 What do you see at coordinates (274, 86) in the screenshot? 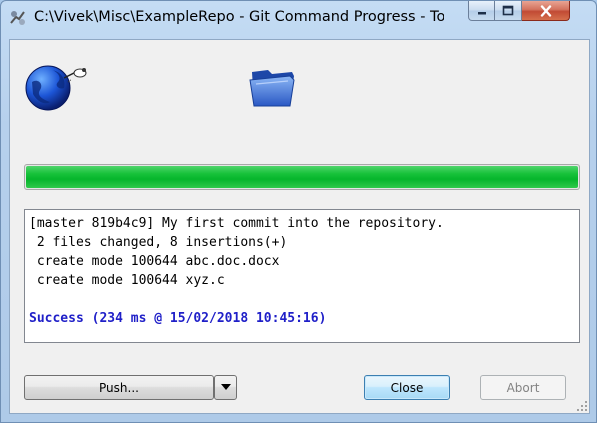
I see `folder-icon` at bounding box center [274, 86].